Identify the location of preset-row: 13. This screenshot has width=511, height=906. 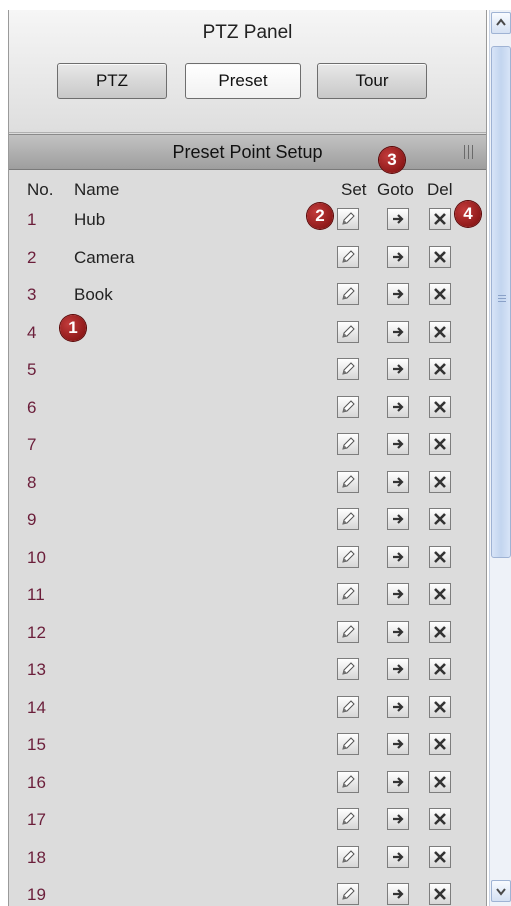
(247, 673).